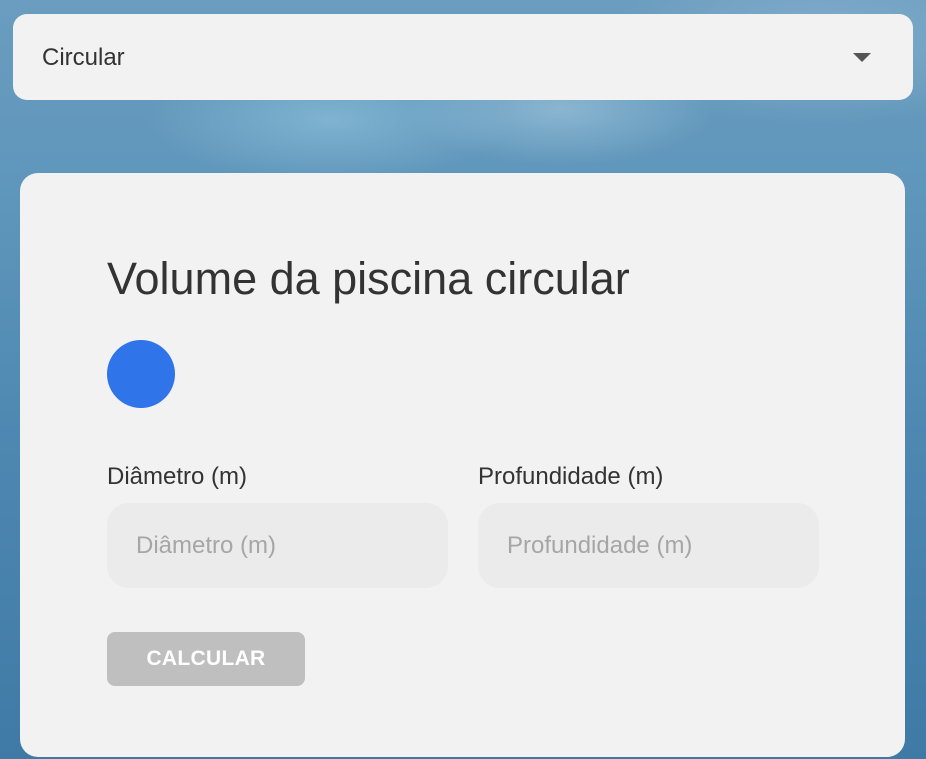 This screenshot has width=926, height=759. I want to click on depth-input, so click(648, 545).